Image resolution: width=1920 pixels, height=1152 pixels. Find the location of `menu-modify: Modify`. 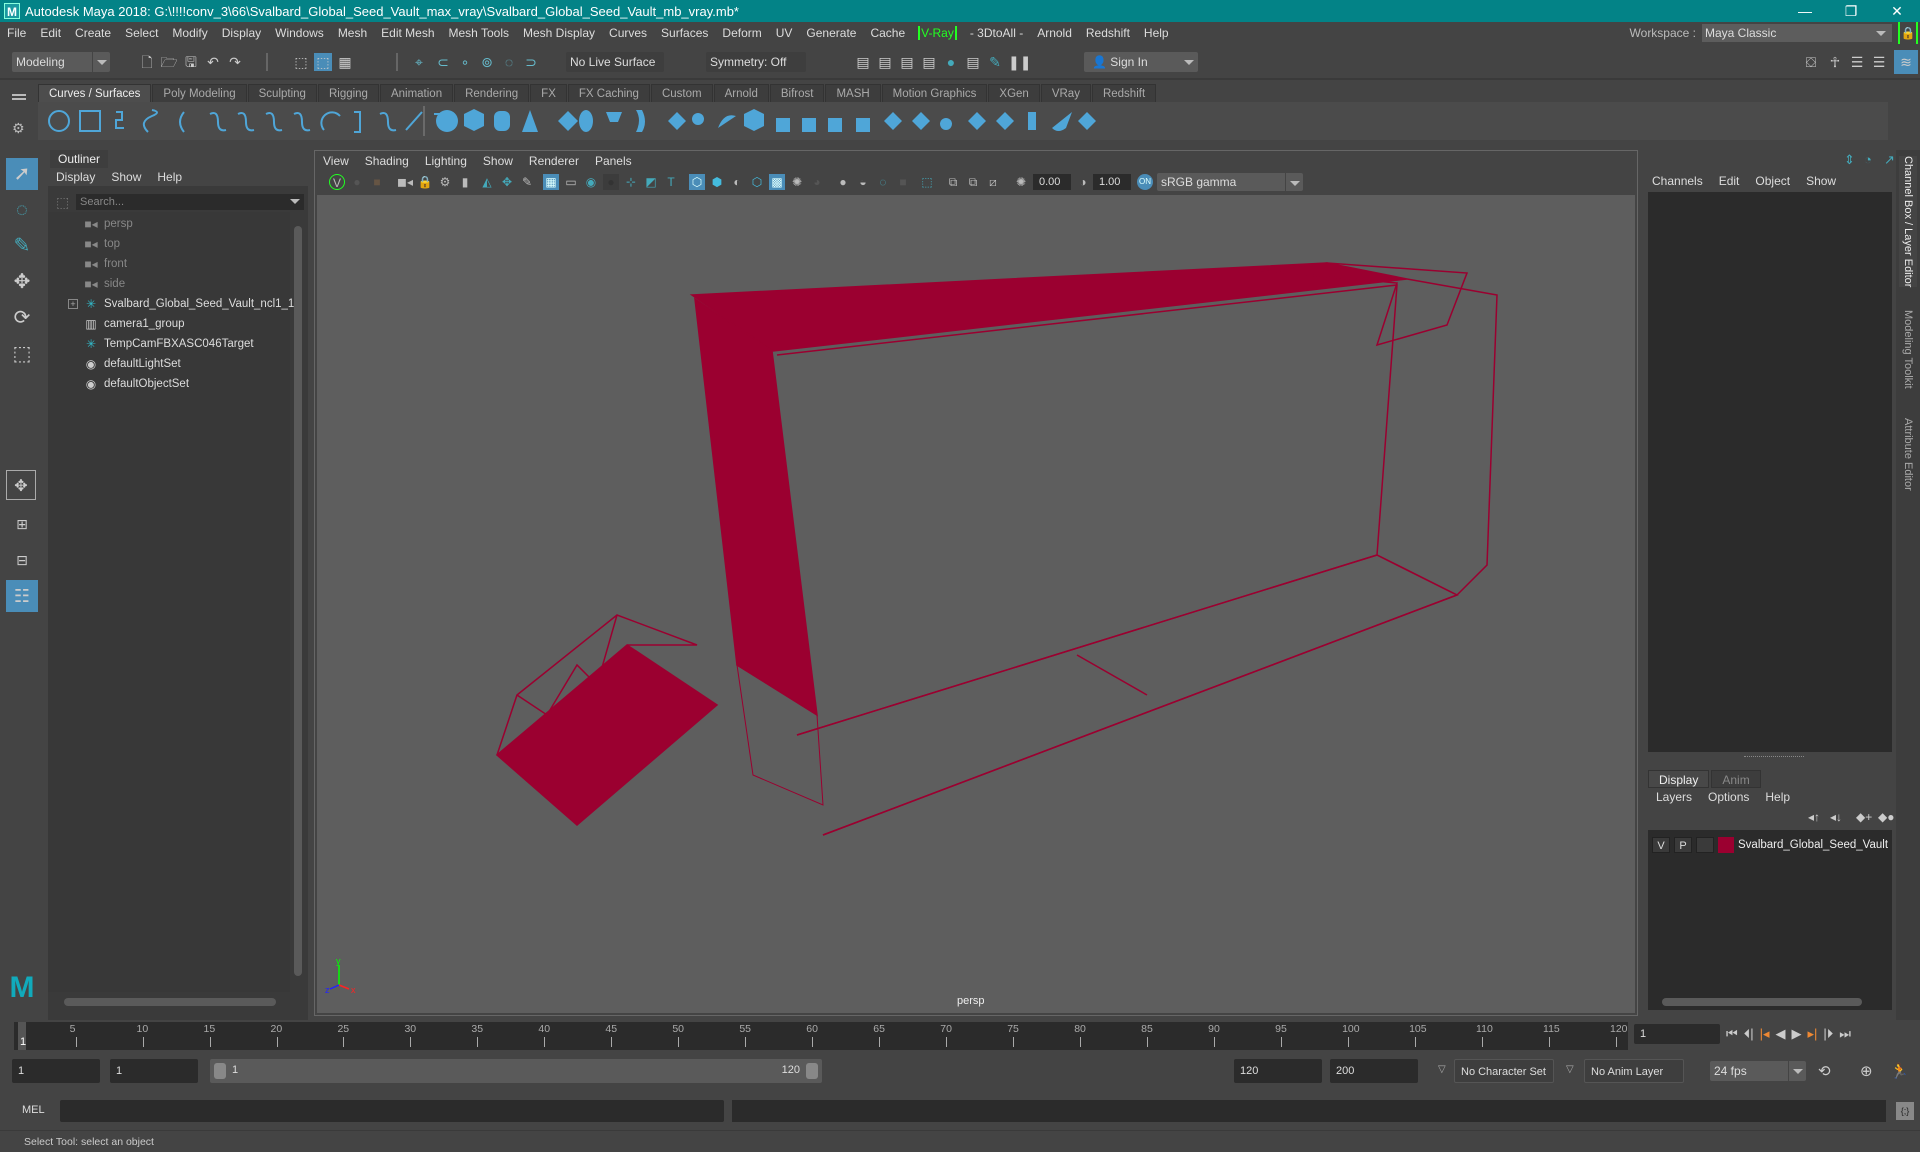

menu-modify: Modify is located at coordinates (189, 33).